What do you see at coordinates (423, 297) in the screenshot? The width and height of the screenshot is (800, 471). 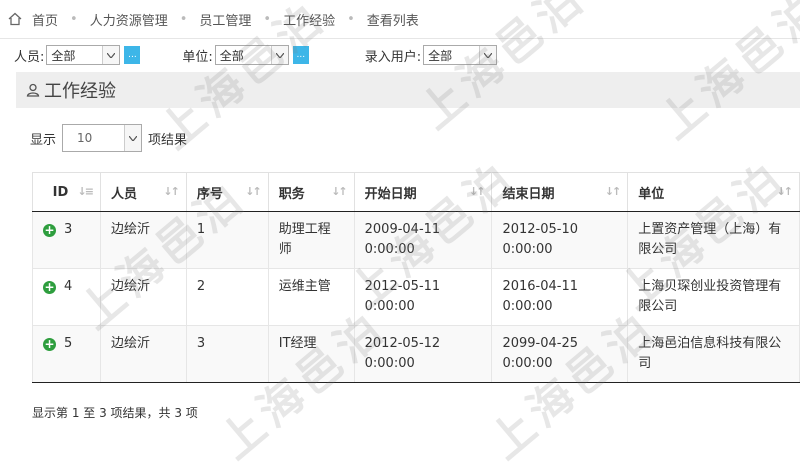 I see `cell-start-date: 2012-05-11 0:00:00` at bounding box center [423, 297].